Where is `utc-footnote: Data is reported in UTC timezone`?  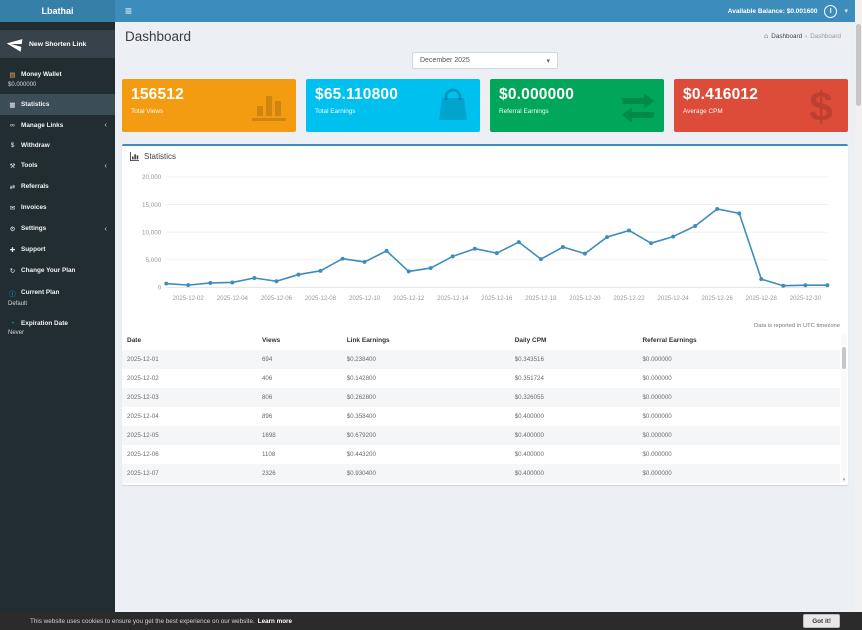
utc-footnote: Data is reported in UTC timezone is located at coordinates (796, 326).